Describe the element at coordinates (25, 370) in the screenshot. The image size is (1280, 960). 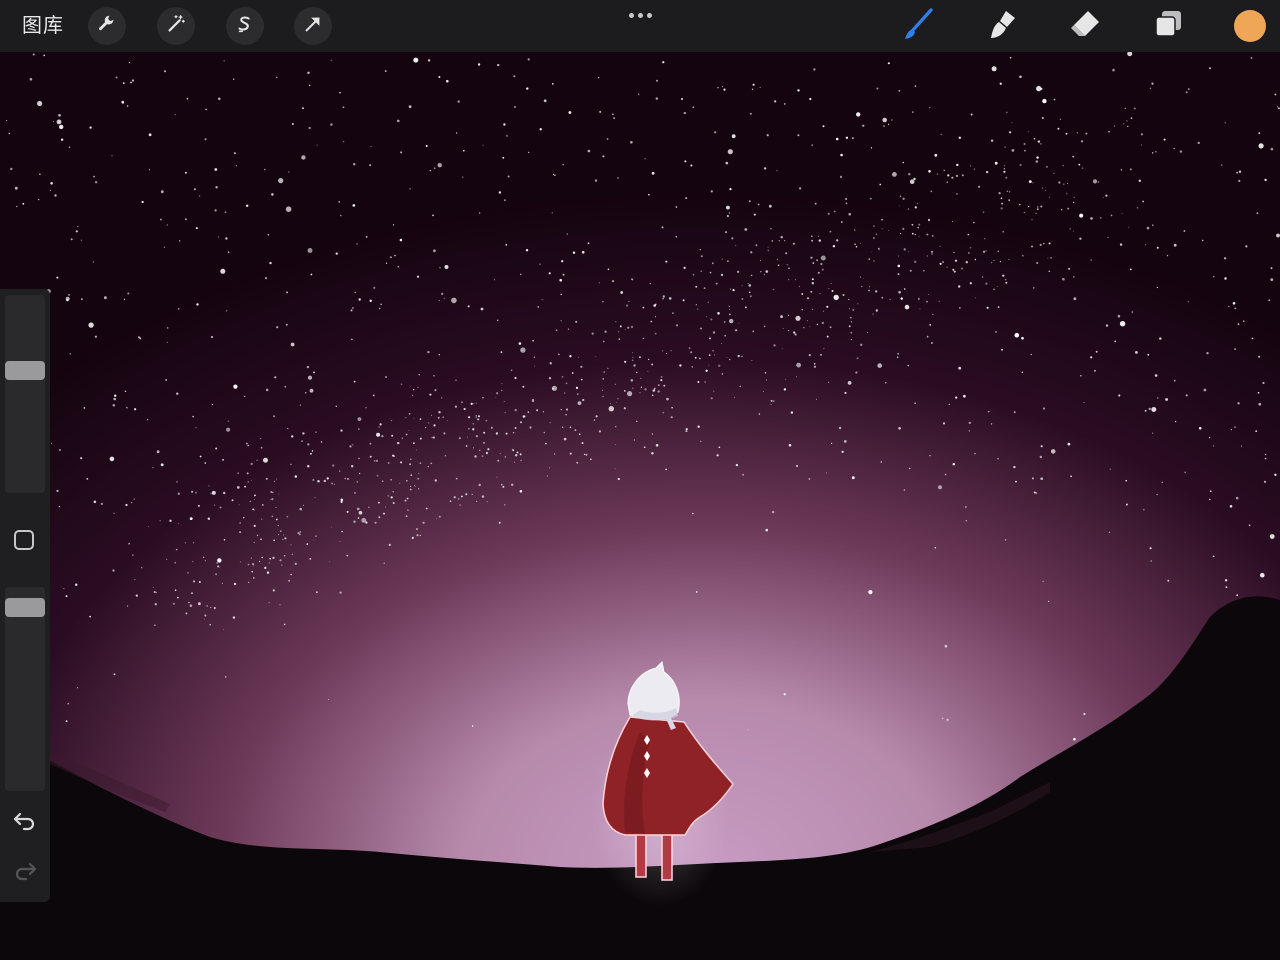
I see `brush-size-slider-thumb` at that location.